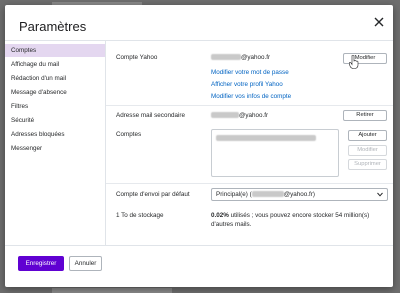 This screenshot has height=293, width=400. What do you see at coordinates (55, 92) in the screenshot?
I see `sidebar-item-absence: Message d'absence` at bounding box center [55, 92].